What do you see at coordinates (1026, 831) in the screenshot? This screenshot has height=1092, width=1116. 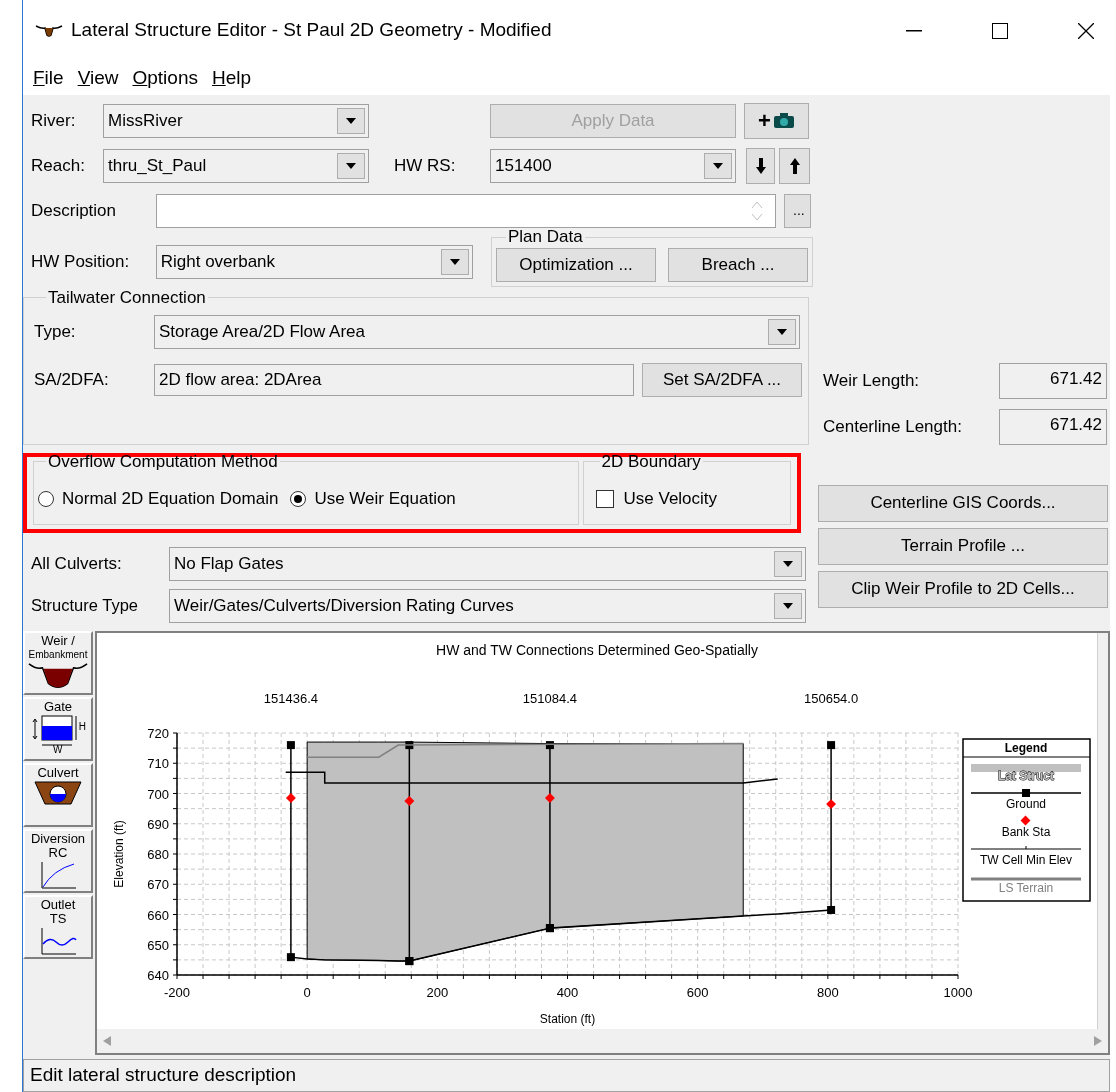 I see `legend-label: Bank Sta` at bounding box center [1026, 831].